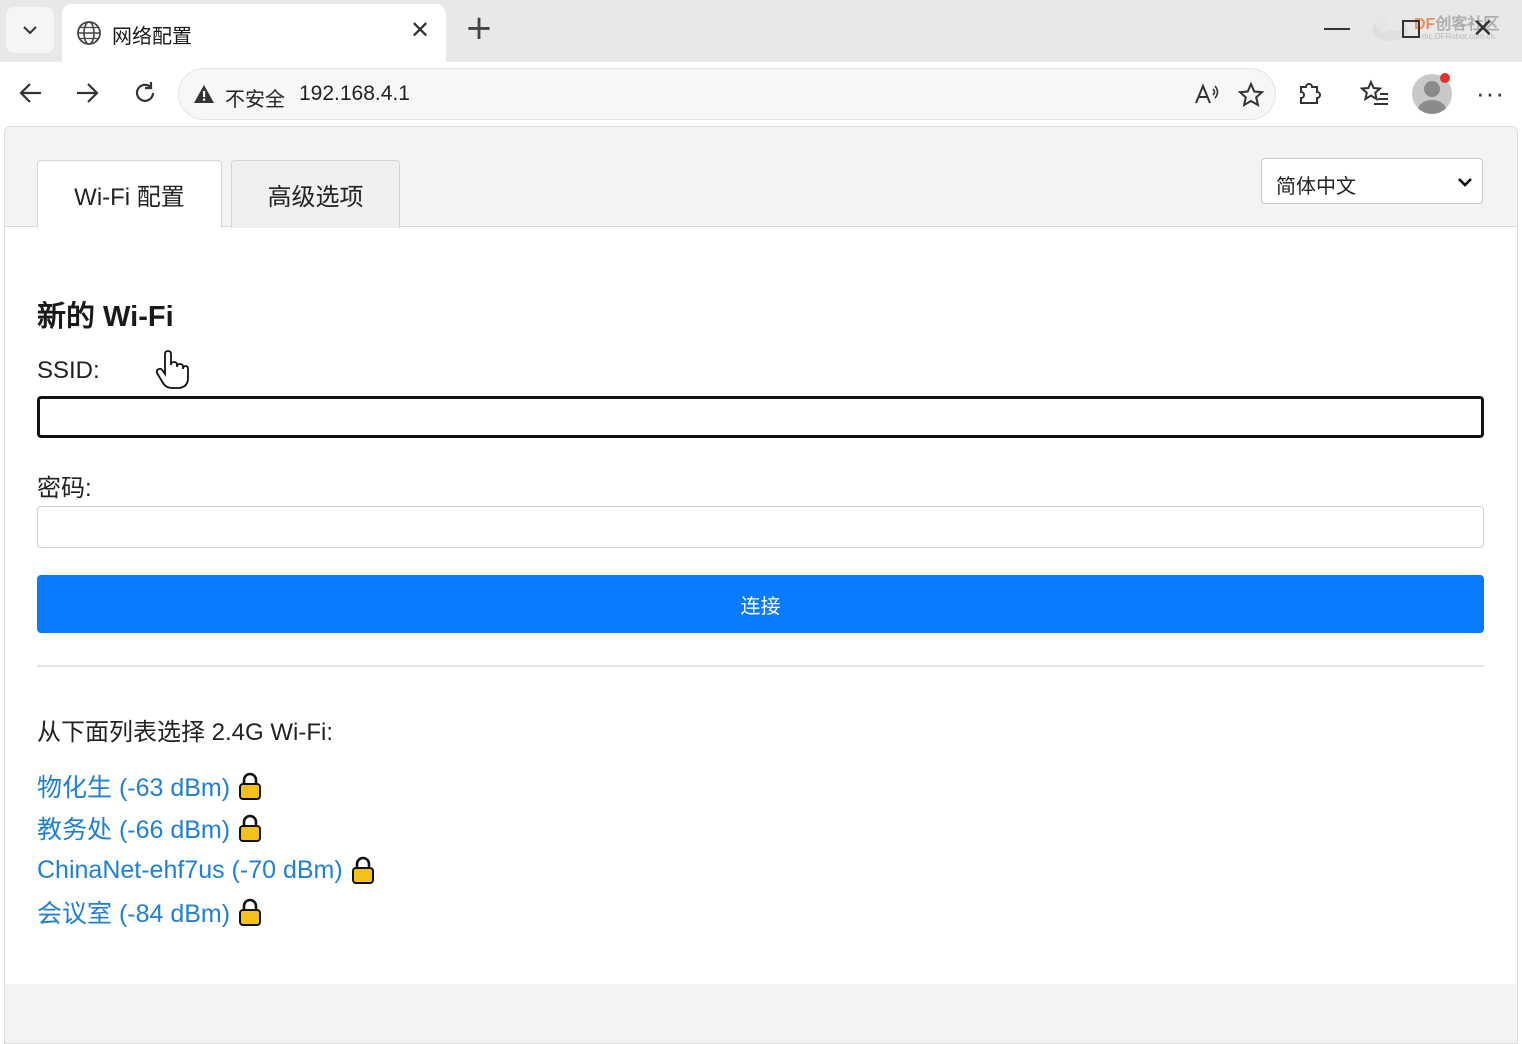 Image resolution: width=1522 pixels, height=1044 pixels. Describe the element at coordinates (760, 527) in the screenshot. I see `password-input` at that location.